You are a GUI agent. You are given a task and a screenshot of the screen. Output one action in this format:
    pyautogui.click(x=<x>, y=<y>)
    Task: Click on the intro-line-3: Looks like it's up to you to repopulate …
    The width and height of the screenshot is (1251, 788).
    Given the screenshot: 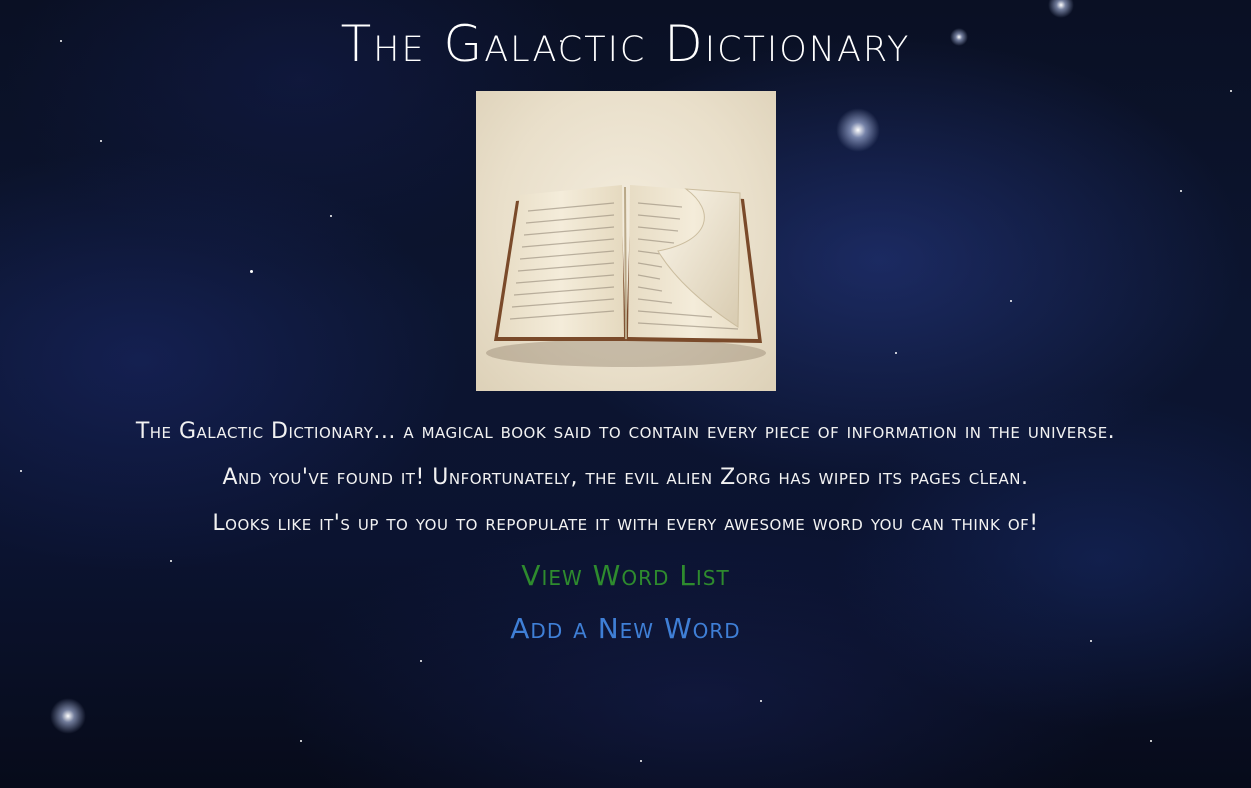 What is the action you would take?
    pyautogui.click(x=625, y=523)
    